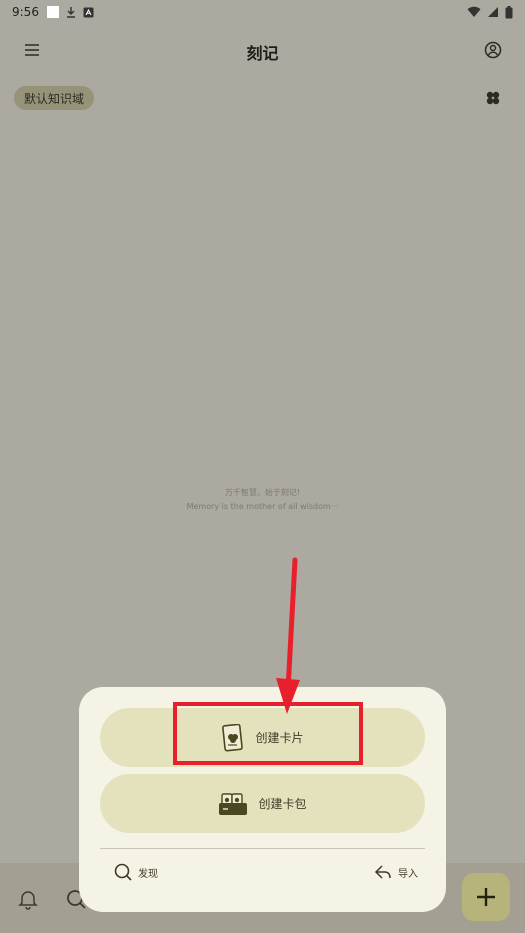  What do you see at coordinates (233, 803) in the screenshot?
I see `card-pack-icon` at bounding box center [233, 803].